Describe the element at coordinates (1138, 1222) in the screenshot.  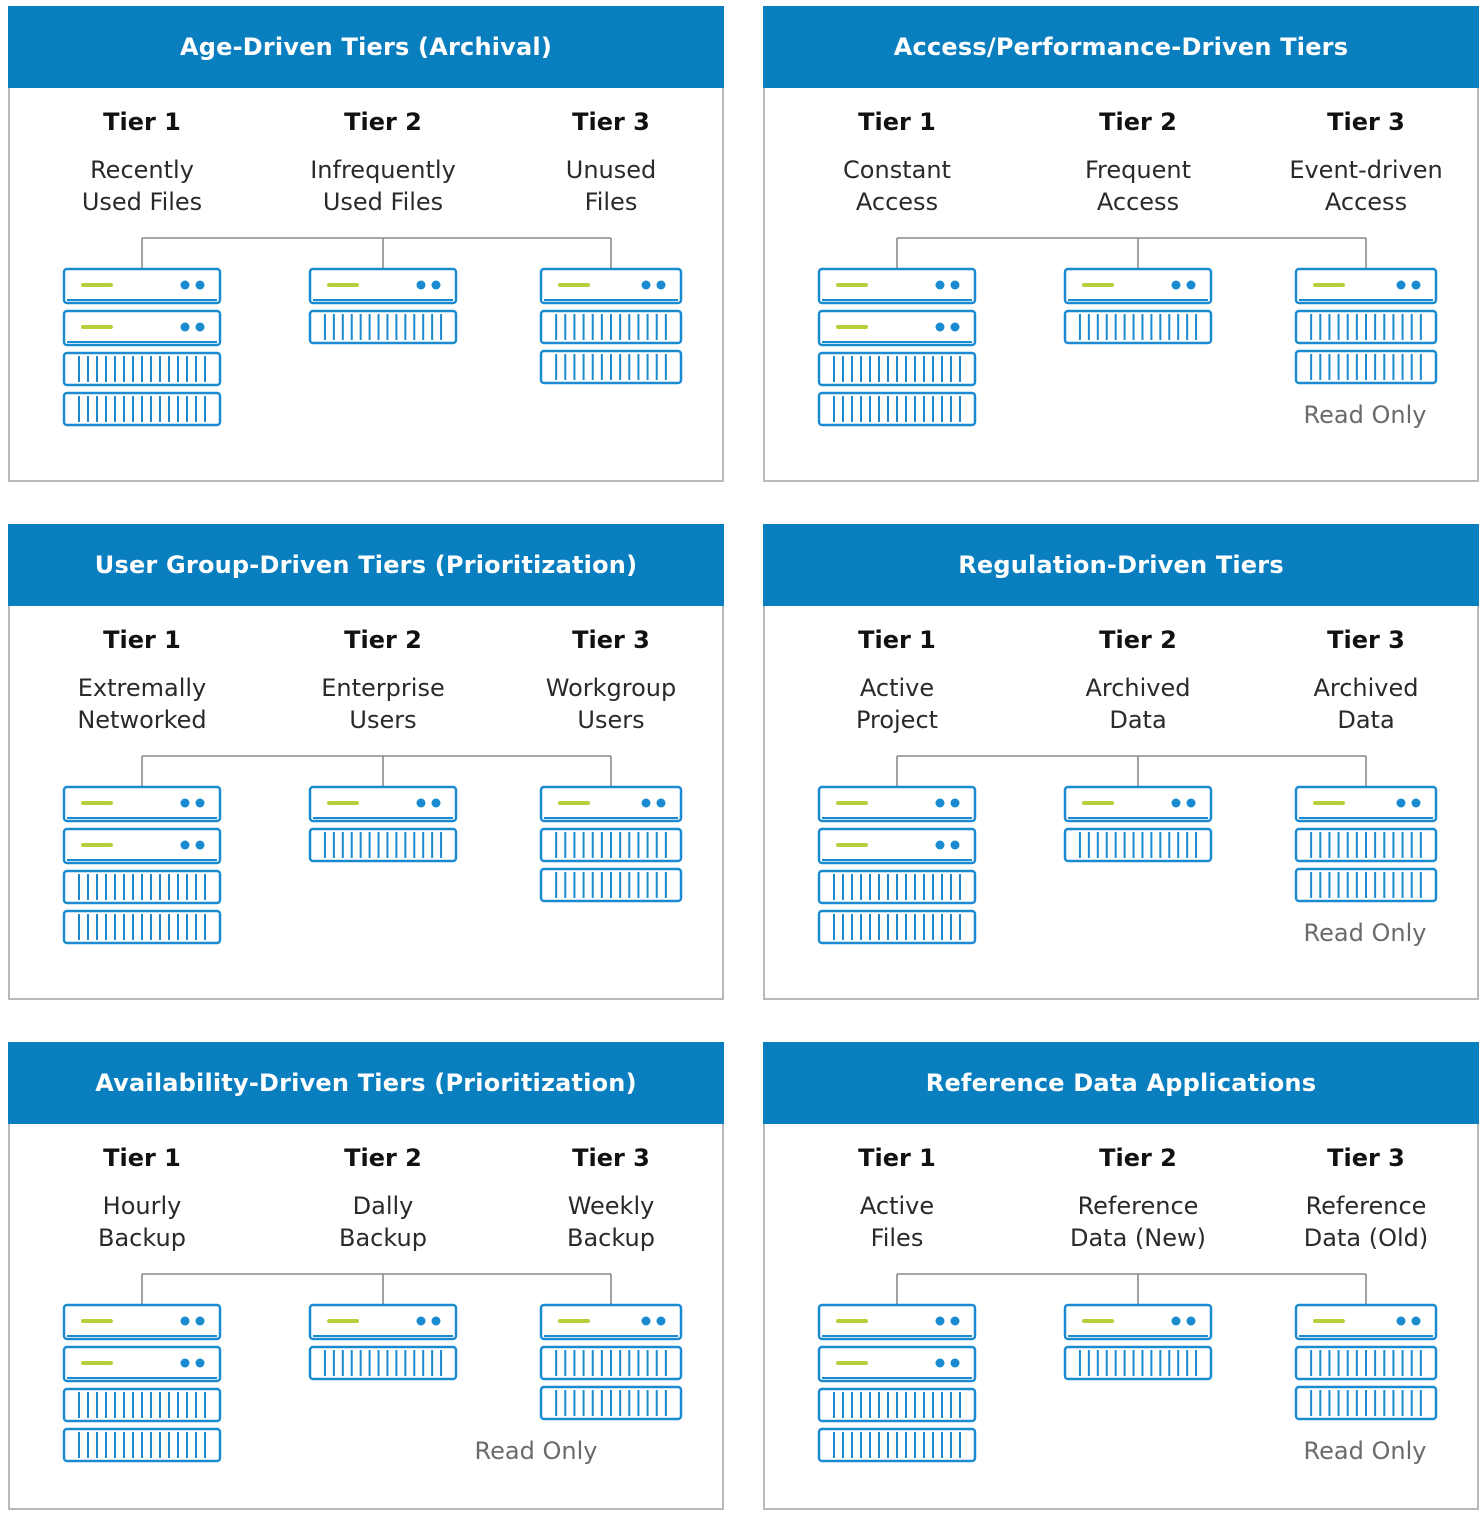
I see `tier-description: Reference Data (New)` at that location.